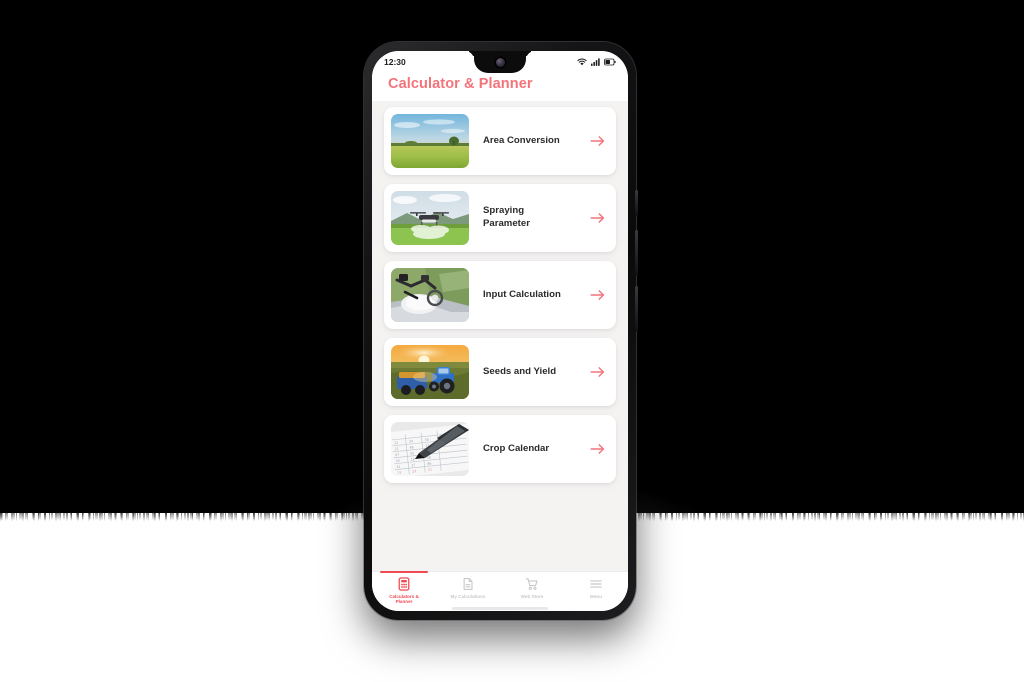 The height and width of the screenshot is (682, 1024). What do you see at coordinates (429, 464) in the screenshot?
I see `svg-text: 86` at bounding box center [429, 464].